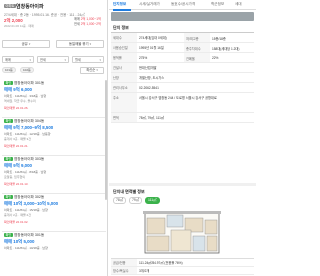 The width and height of the screenshot is (320, 276). I want to click on table-value: 158대(세대당 1.2대), so click(226, 48).